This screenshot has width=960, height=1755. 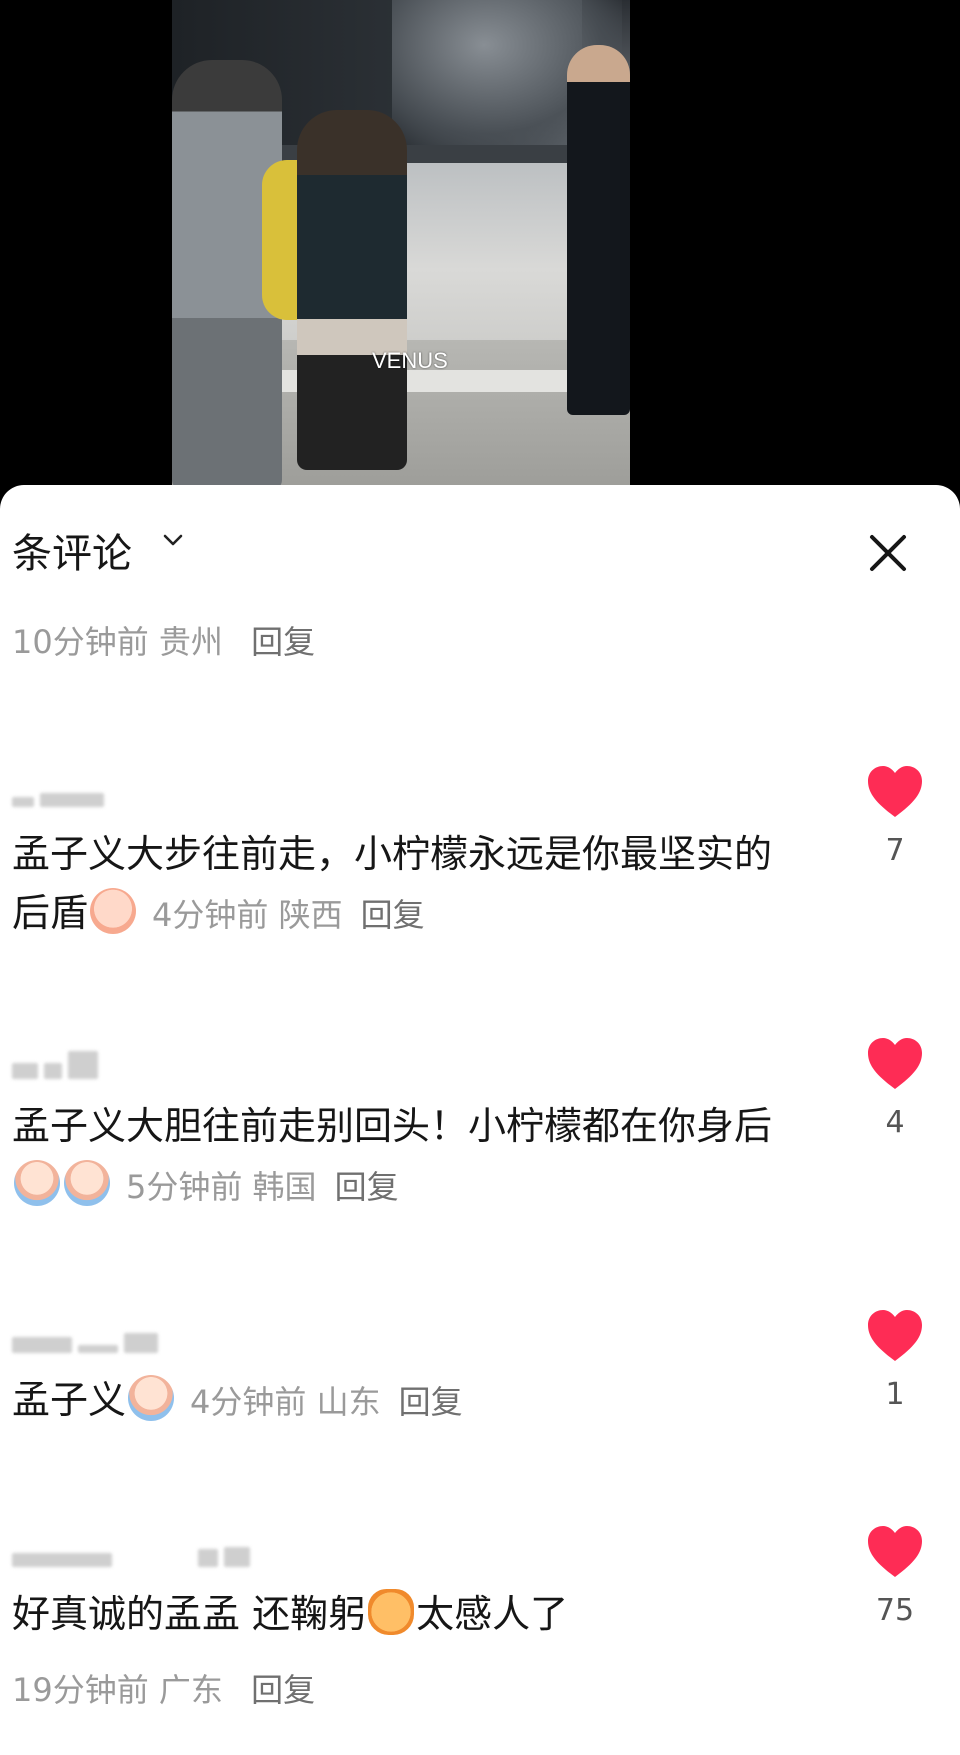 I want to click on video-frame: VENUS, so click(x=401, y=245).